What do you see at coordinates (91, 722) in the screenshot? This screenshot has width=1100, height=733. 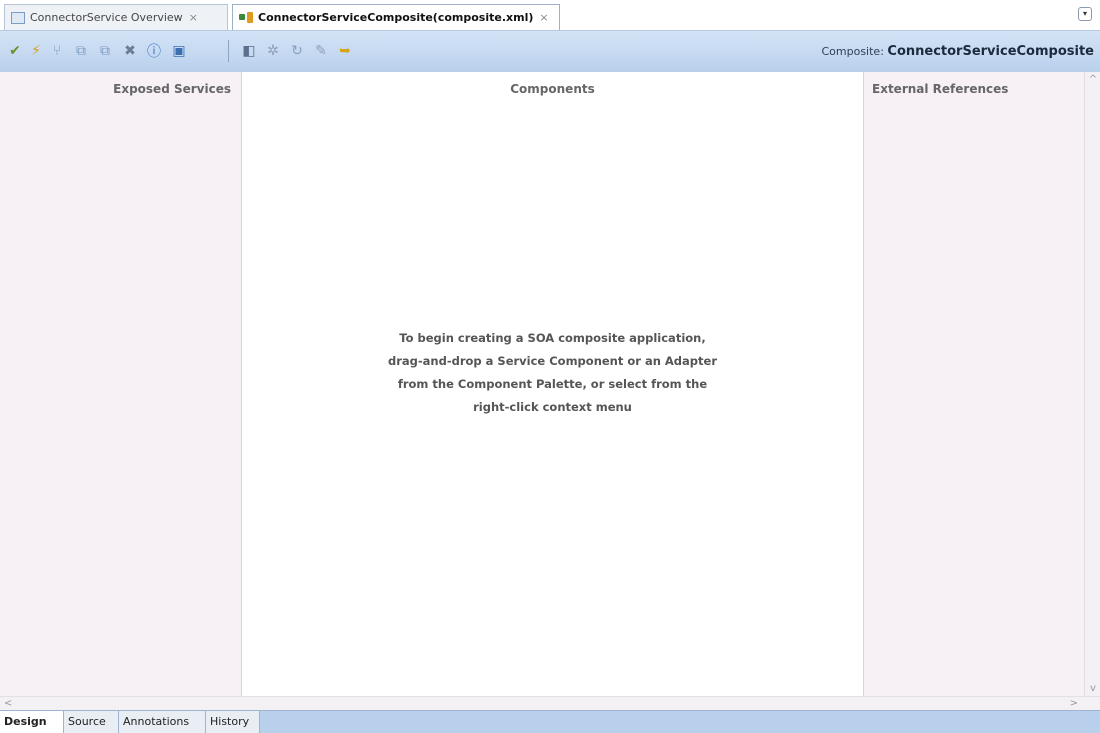 I see `tab-source: Source` at bounding box center [91, 722].